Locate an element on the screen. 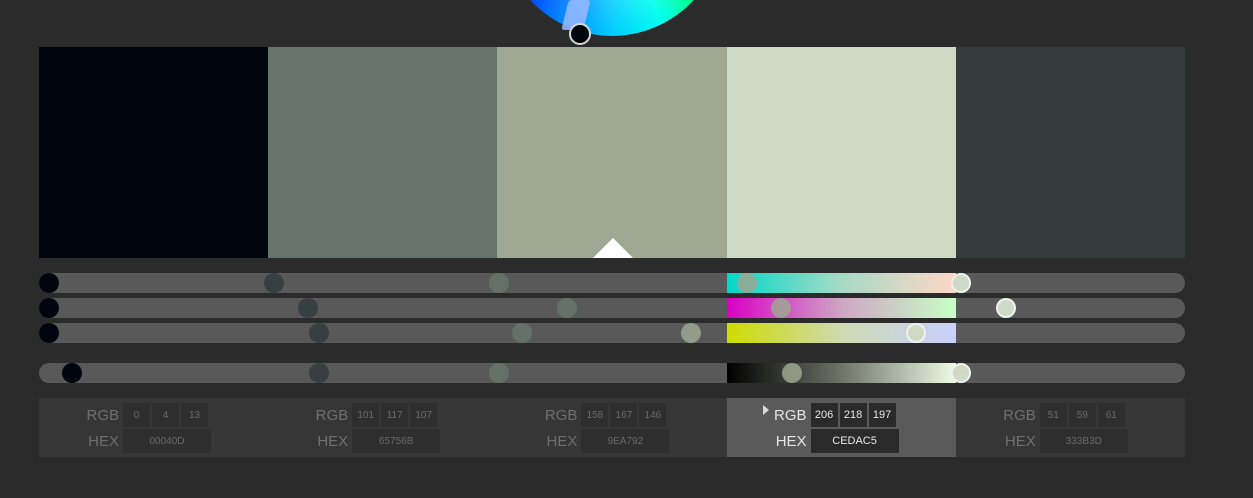 This screenshot has width=1253, height=498. hex-value: 00040D is located at coordinates (167, 441).